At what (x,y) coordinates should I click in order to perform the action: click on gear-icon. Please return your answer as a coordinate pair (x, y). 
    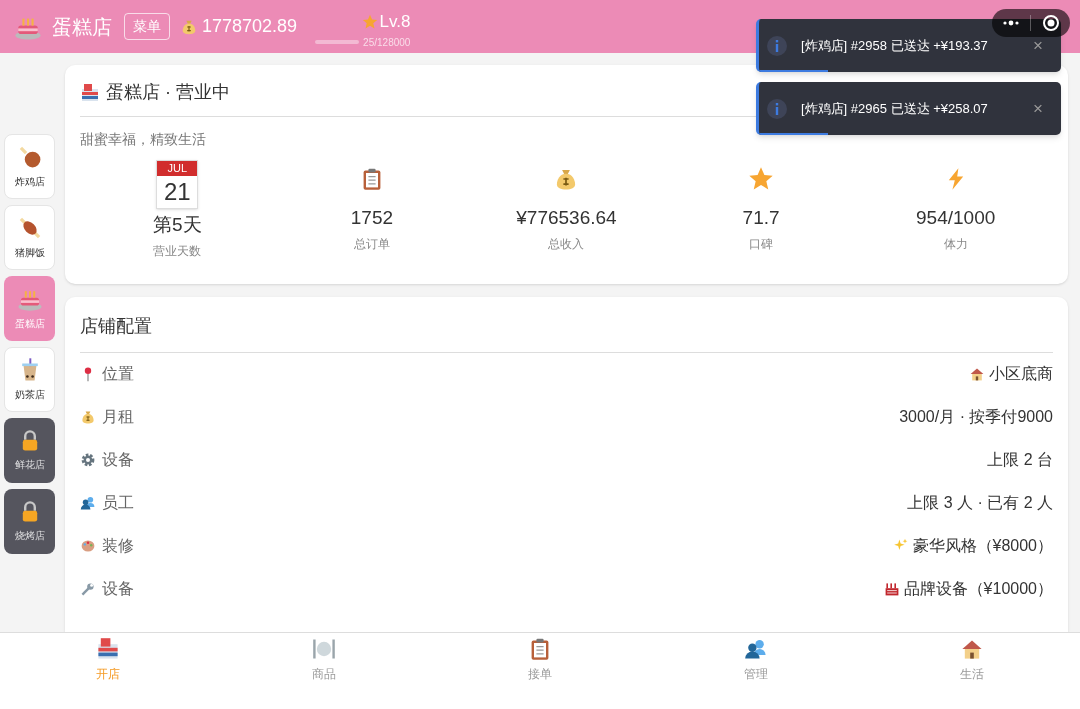
    Looking at the image, I should click on (88, 460).